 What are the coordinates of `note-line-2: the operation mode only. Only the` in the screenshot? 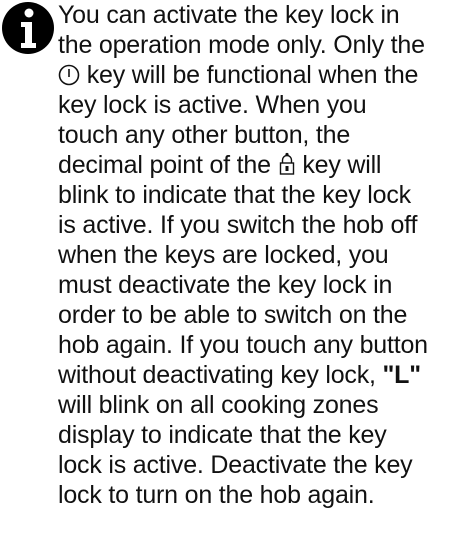 It's located at (241, 45).